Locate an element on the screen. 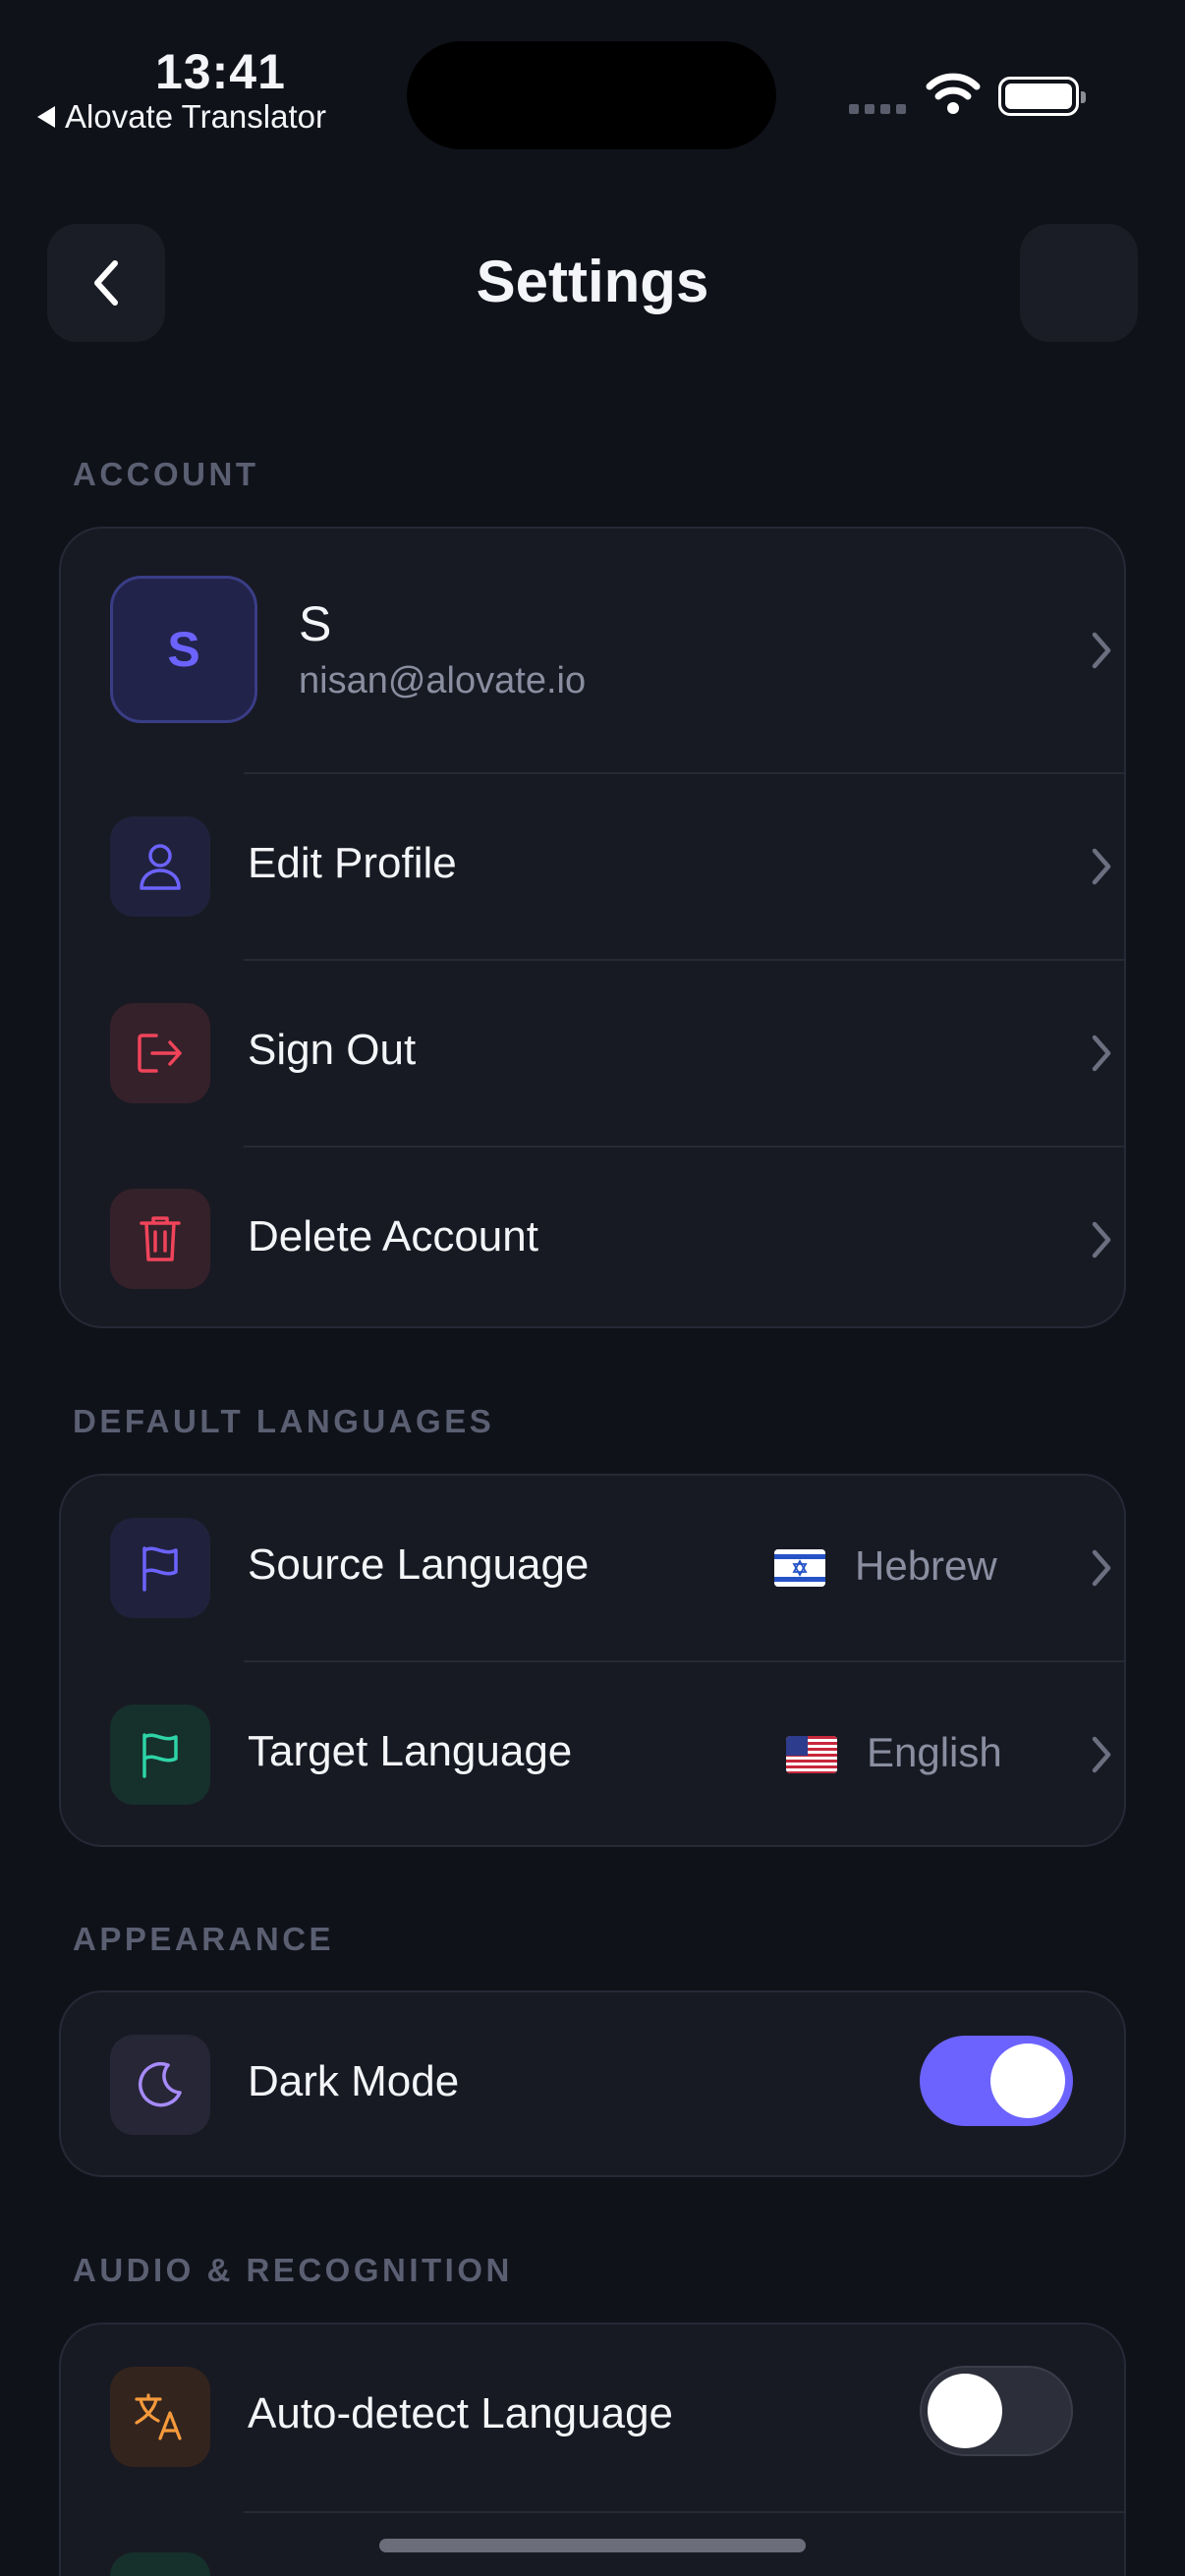  target-language-label: Target Language is located at coordinates (411, 1751).